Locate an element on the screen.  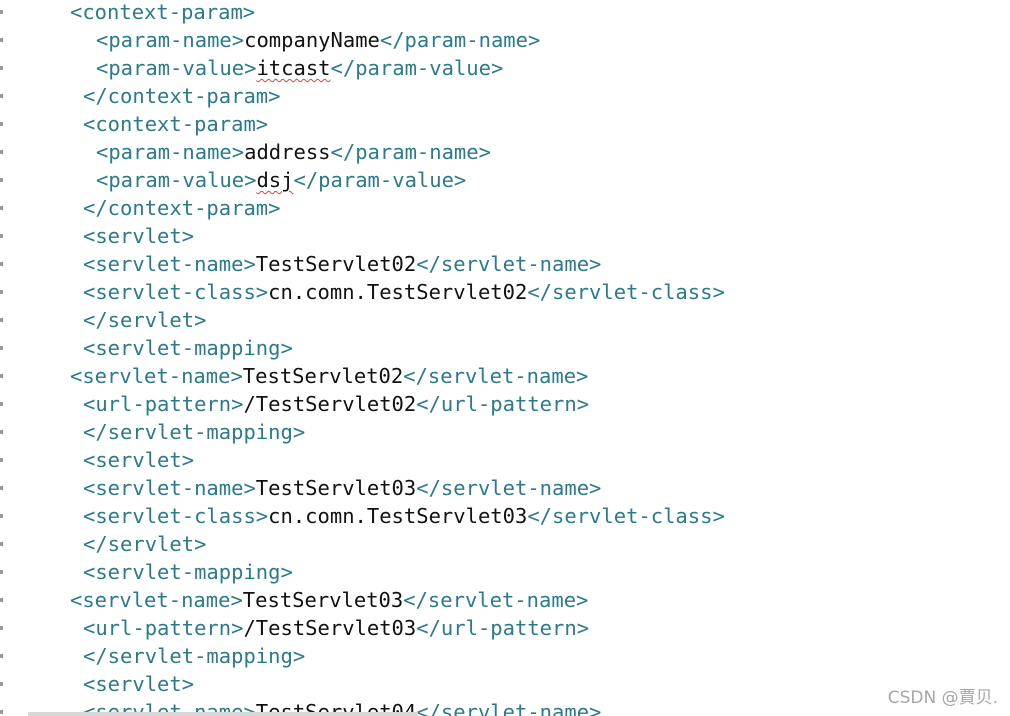
code-line: <param-name>companyName</param-name> is located at coordinates (318, 40).